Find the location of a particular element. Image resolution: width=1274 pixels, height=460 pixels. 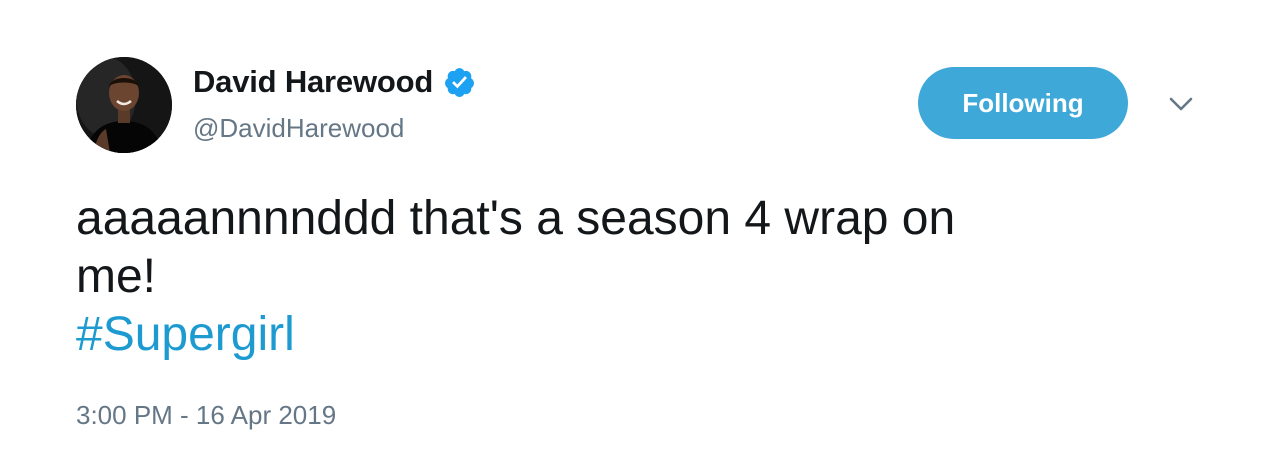

tweet-text-line: me! is located at coordinates (116, 276).